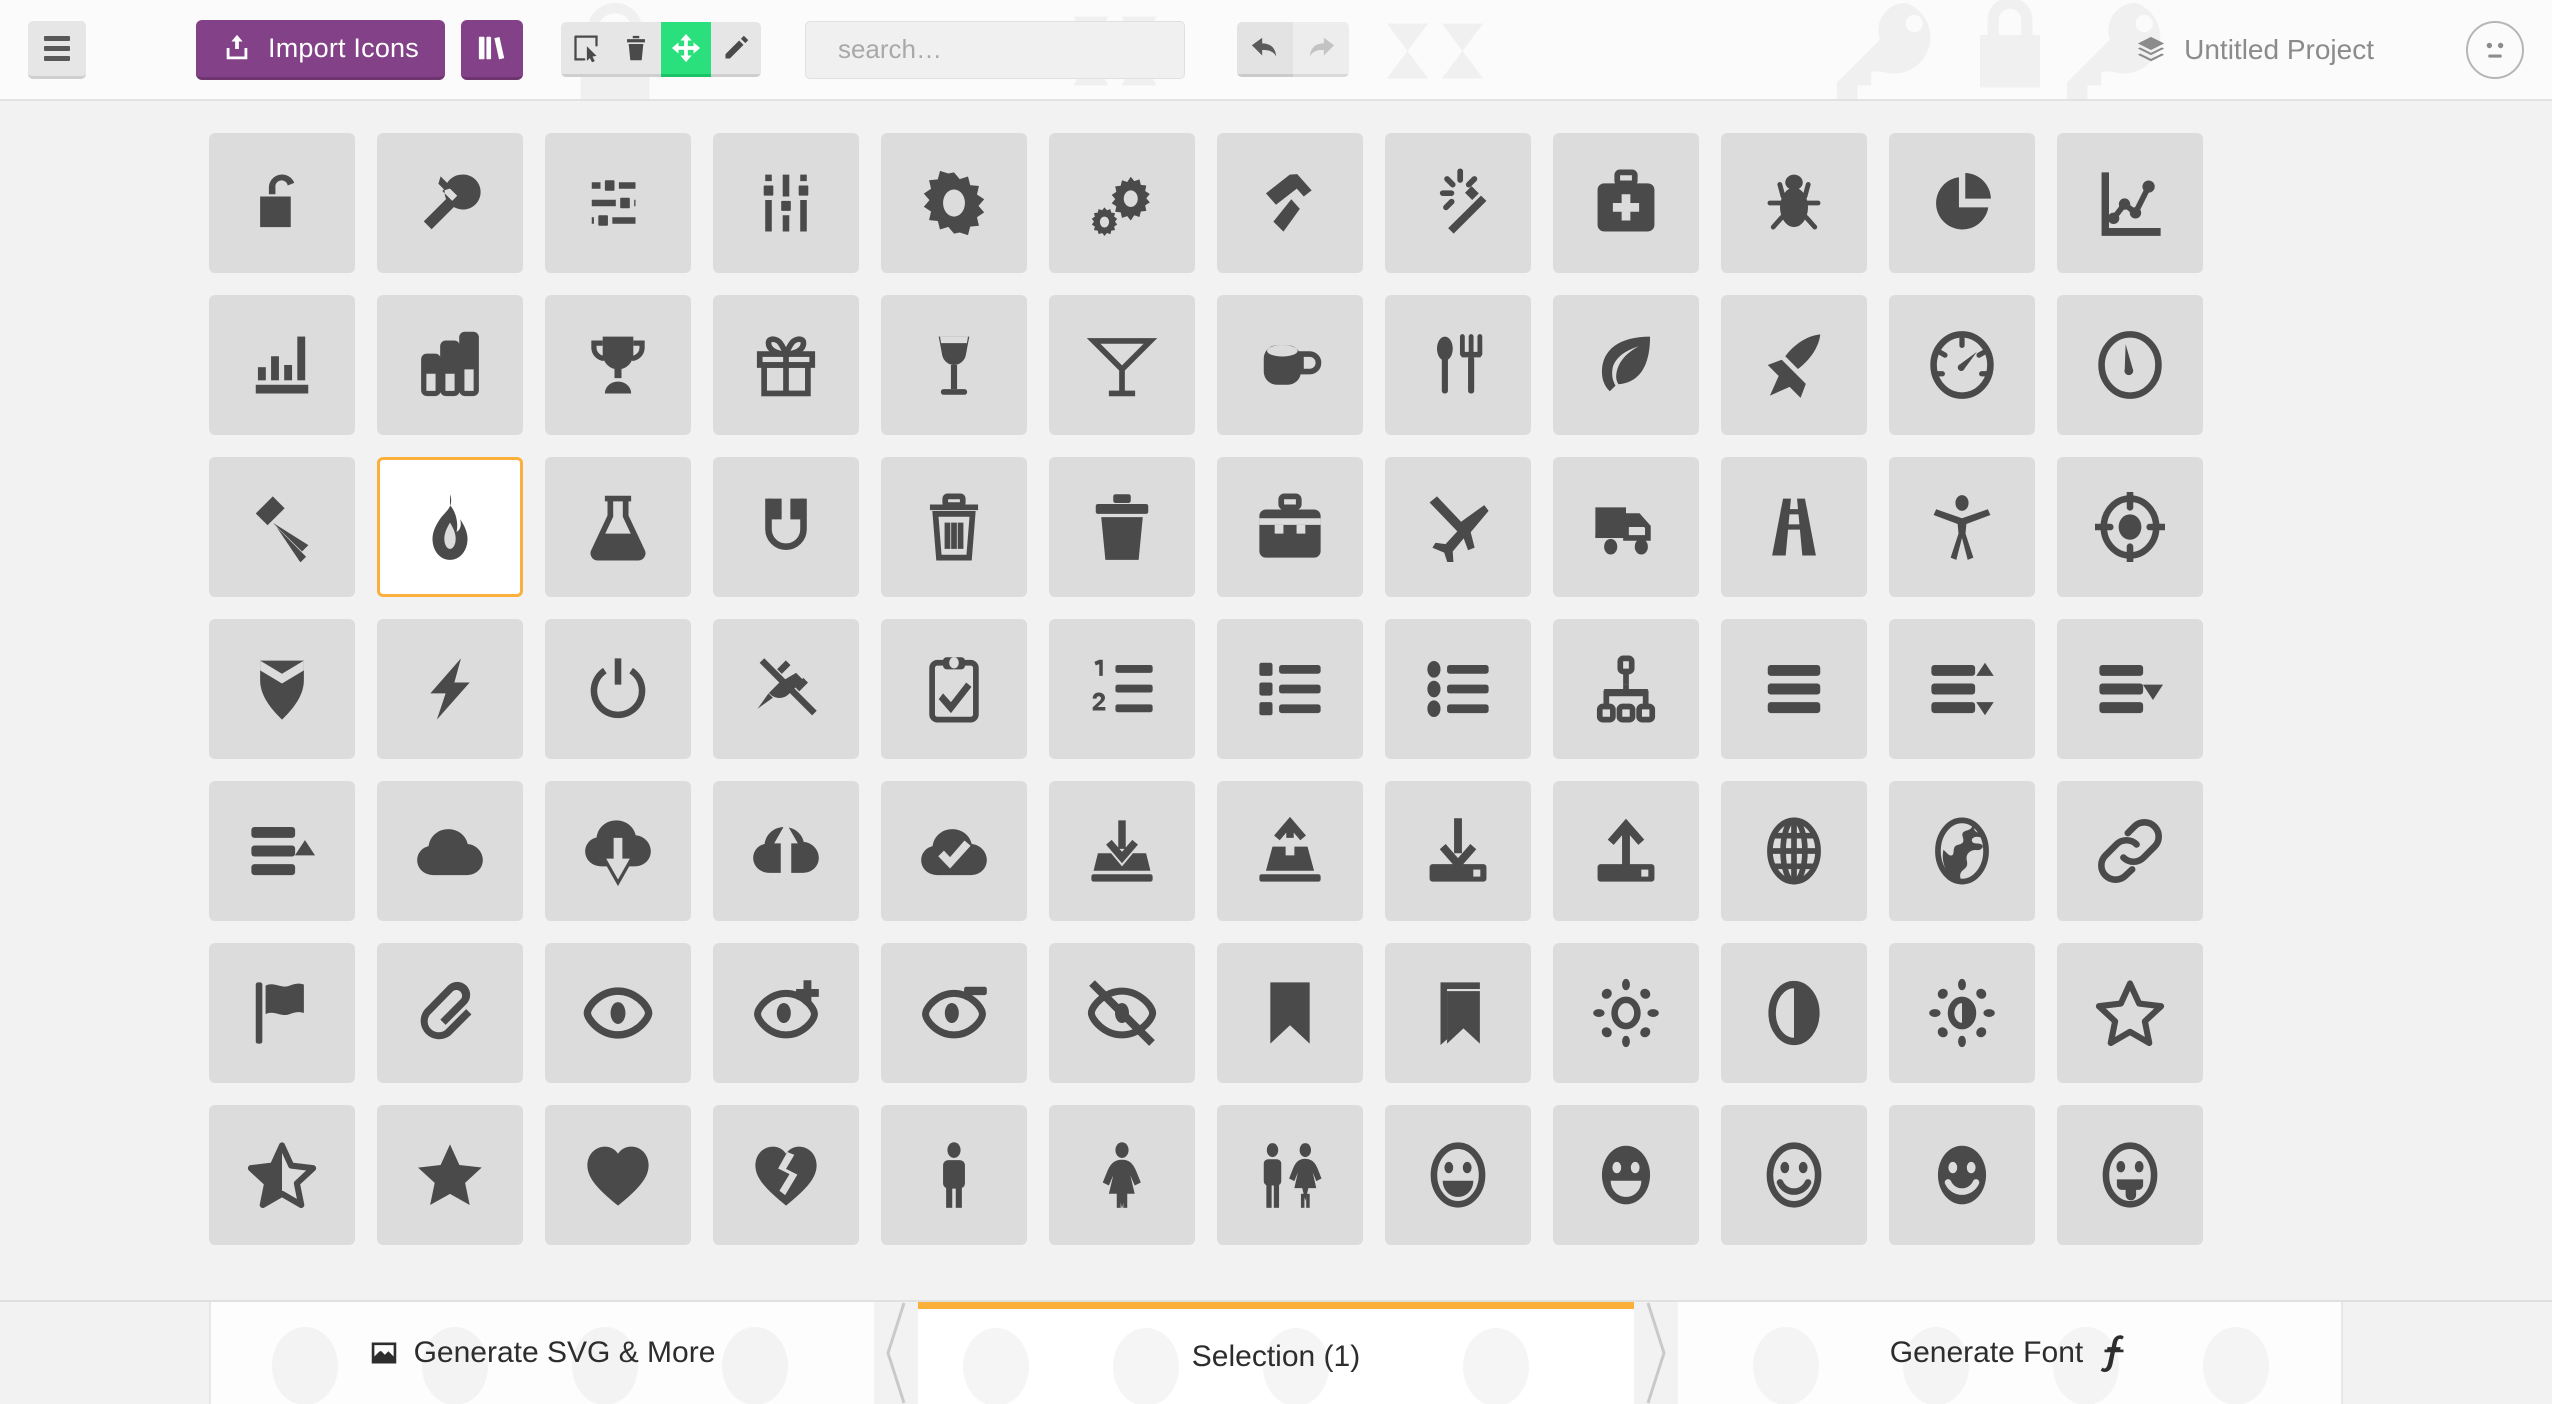 The image size is (2552, 1404). I want to click on icon-cell-inbox-upload, so click(1290, 851).